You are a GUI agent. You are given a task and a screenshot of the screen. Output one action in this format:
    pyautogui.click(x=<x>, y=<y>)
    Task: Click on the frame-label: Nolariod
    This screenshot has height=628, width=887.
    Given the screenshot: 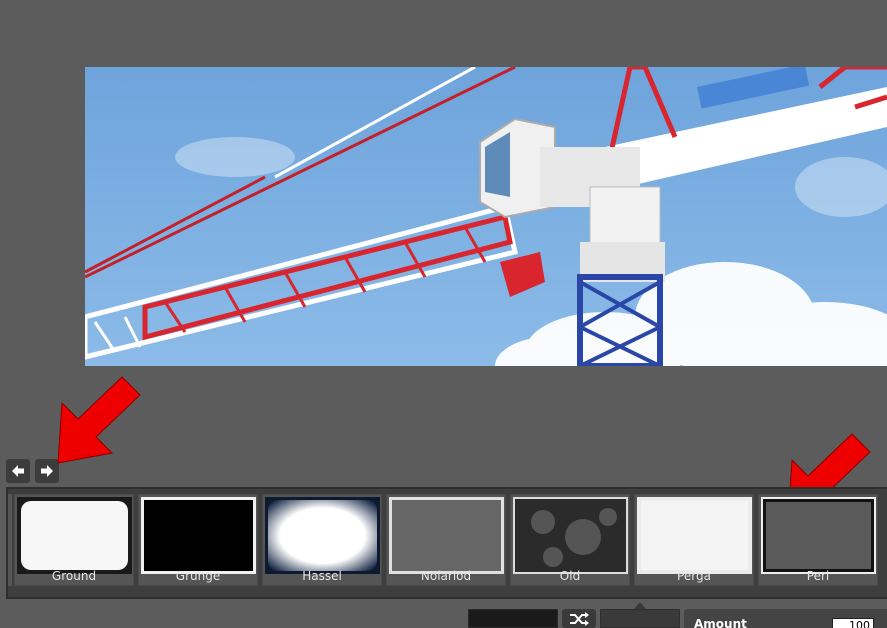 What is the action you would take?
    pyautogui.click(x=446, y=576)
    